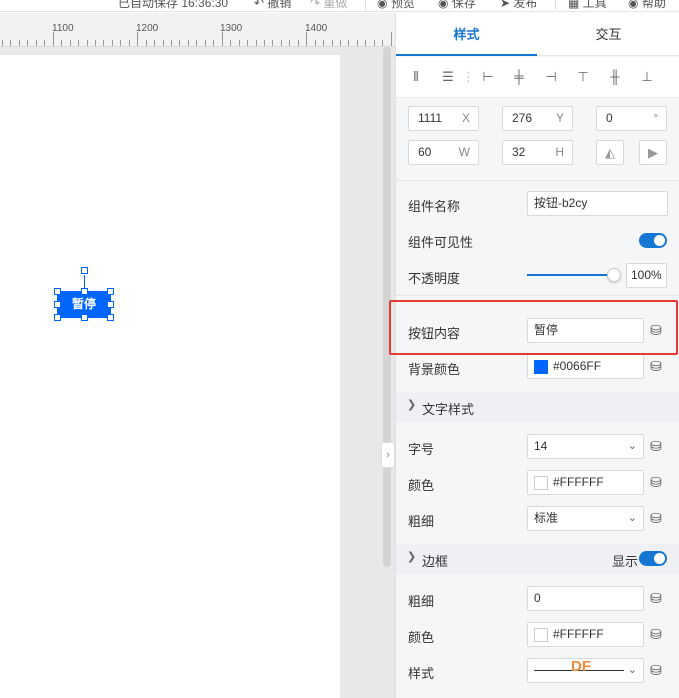 Image resolution: width=679 pixels, height=698 pixels. I want to click on text-color-swatch, so click(541, 482).